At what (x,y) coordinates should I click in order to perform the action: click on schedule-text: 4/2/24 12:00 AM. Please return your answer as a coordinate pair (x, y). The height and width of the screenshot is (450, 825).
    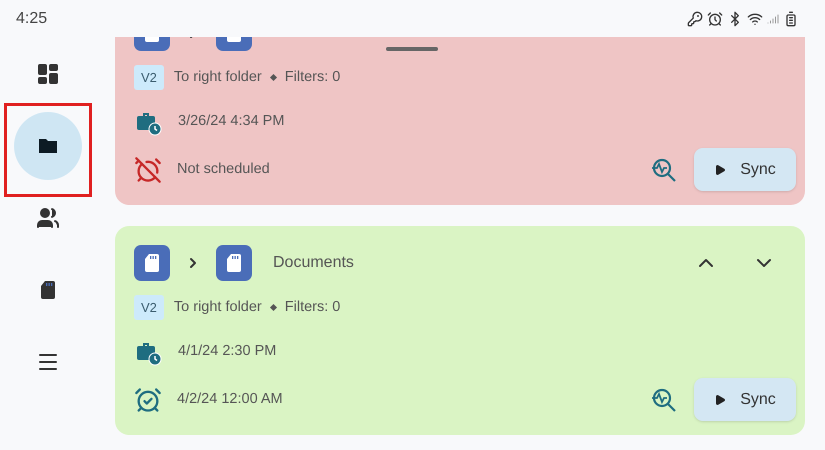
    Looking at the image, I should click on (230, 399).